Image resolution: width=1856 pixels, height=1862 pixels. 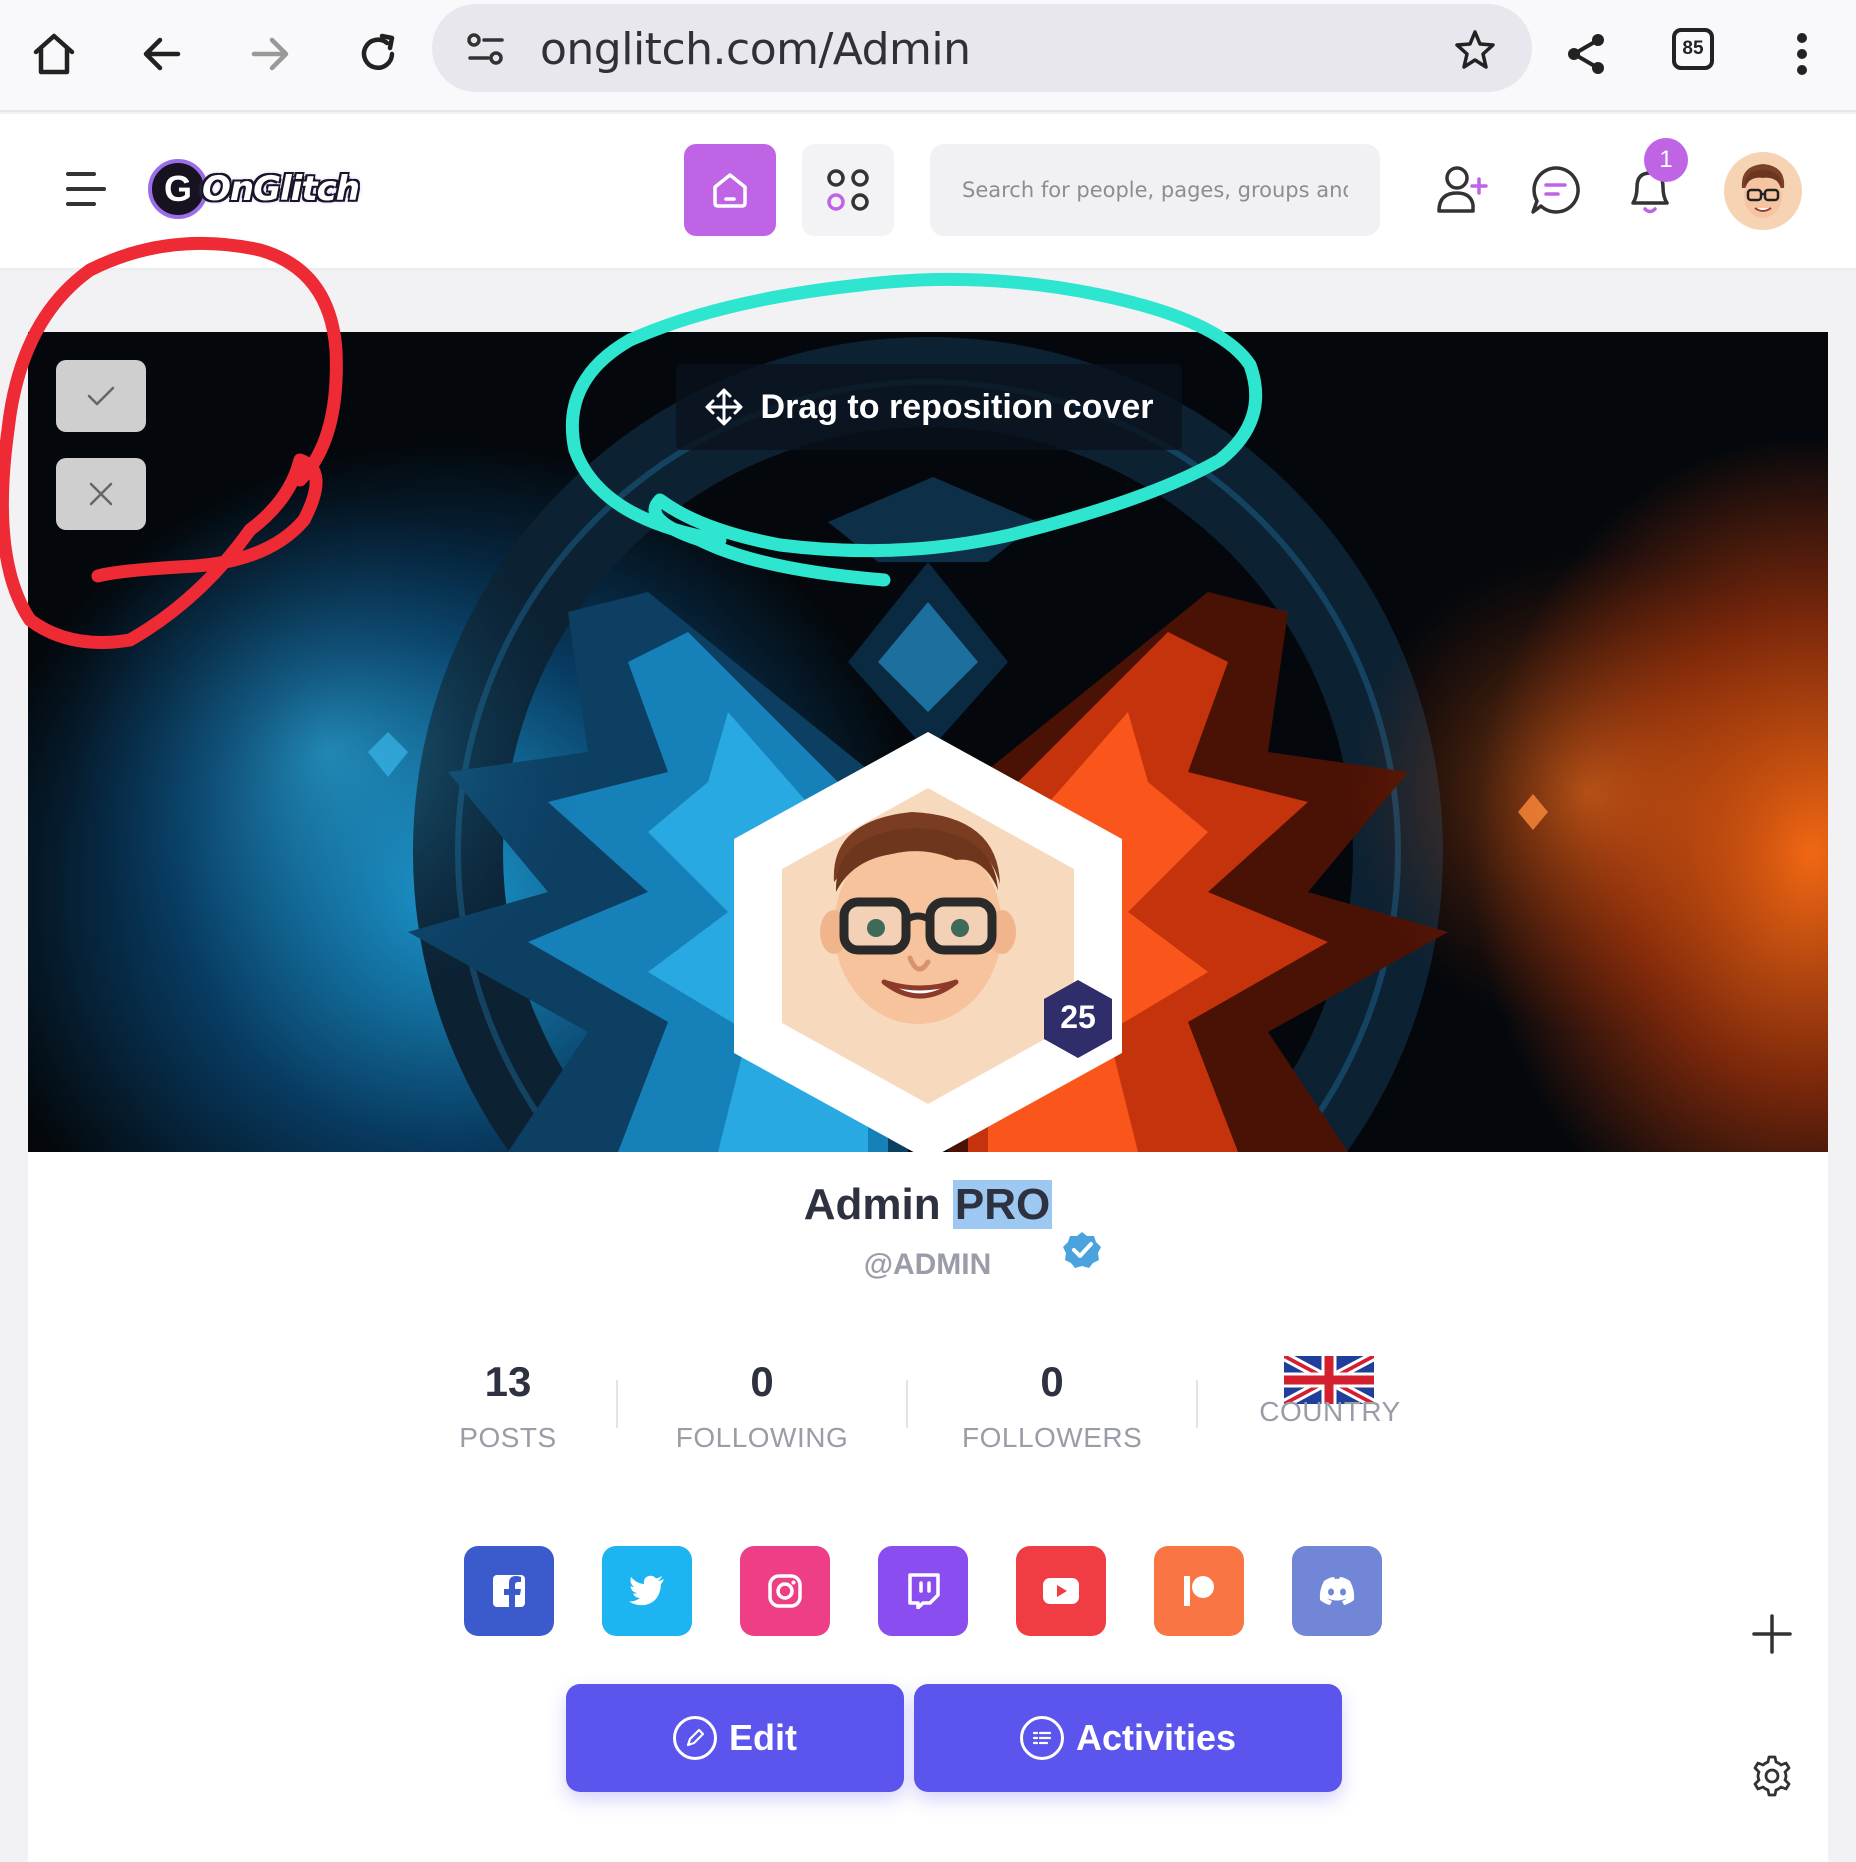 I want to click on stat-followers-value: 0, so click(x=1052, y=1381).